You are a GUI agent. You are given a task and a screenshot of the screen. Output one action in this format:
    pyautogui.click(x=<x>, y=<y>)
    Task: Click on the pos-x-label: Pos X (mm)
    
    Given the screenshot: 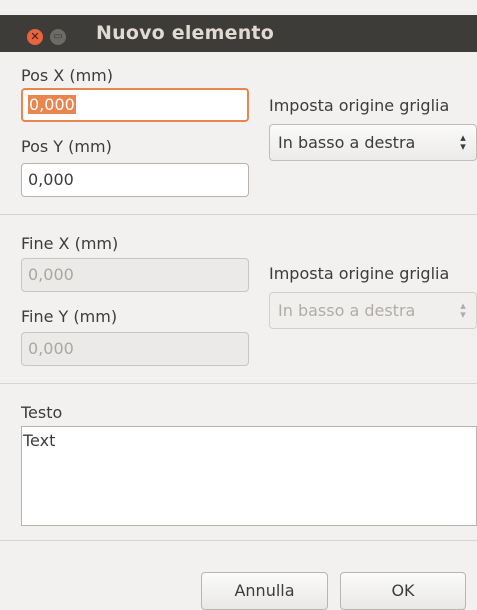 What is the action you would take?
    pyautogui.click(x=67, y=75)
    